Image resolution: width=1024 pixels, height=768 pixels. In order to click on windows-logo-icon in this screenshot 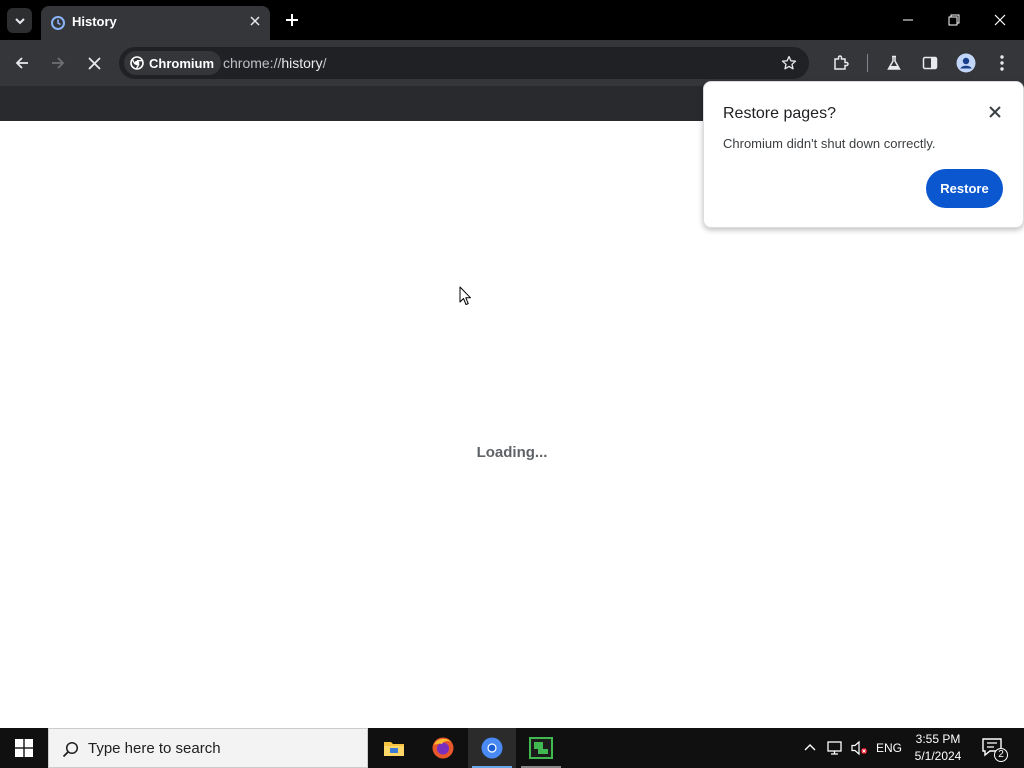, I will do `click(24, 748)`.